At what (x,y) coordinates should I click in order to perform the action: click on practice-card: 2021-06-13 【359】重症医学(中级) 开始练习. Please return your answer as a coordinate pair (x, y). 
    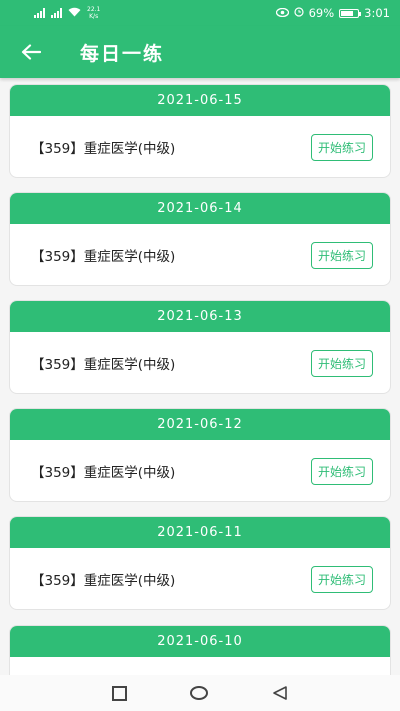
    Looking at the image, I should click on (200, 347).